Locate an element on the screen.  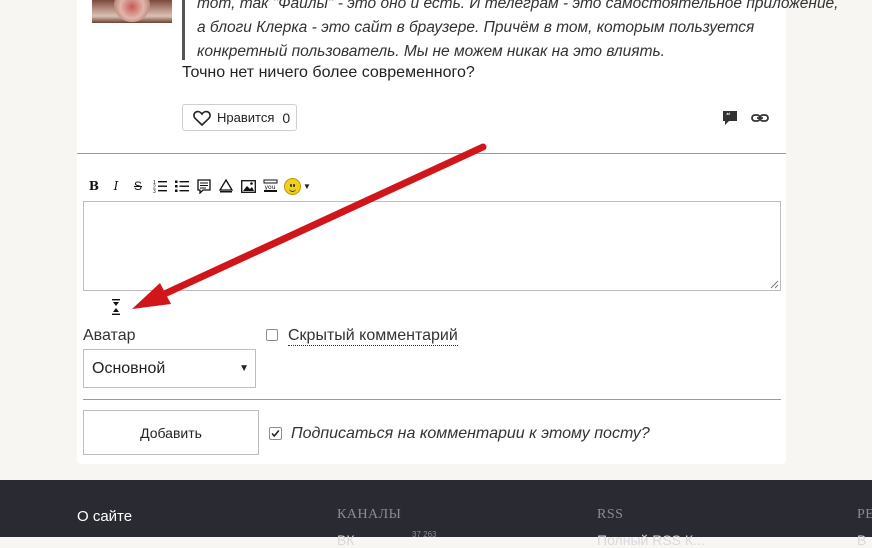
link-icon is located at coordinates (760, 118).